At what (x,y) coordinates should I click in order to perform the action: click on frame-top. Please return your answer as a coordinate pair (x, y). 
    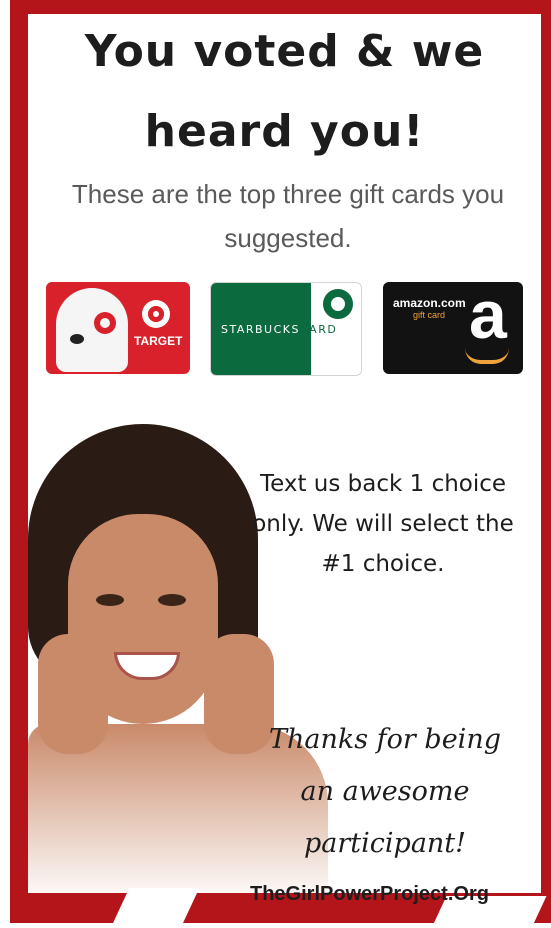
    Looking at the image, I should click on (280, 7).